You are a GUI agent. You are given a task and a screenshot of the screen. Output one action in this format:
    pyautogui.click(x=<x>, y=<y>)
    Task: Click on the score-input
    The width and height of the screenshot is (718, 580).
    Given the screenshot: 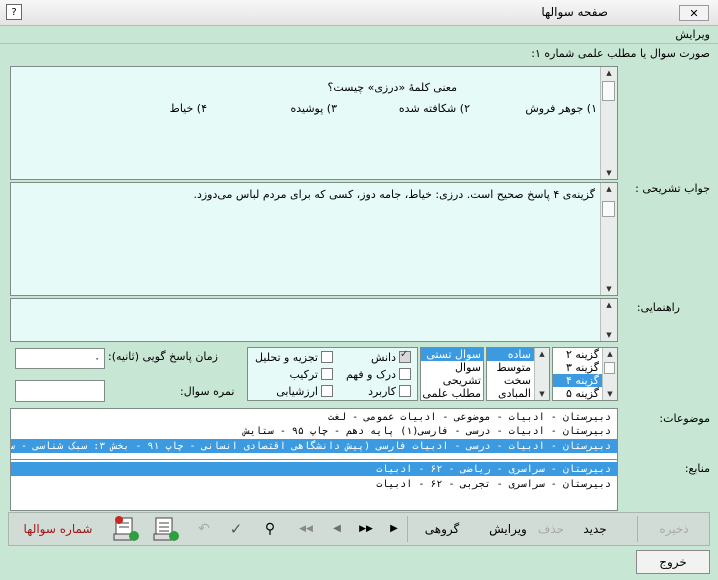 What is the action you would take?
    pyautogui.click(x=60, y=391)
    